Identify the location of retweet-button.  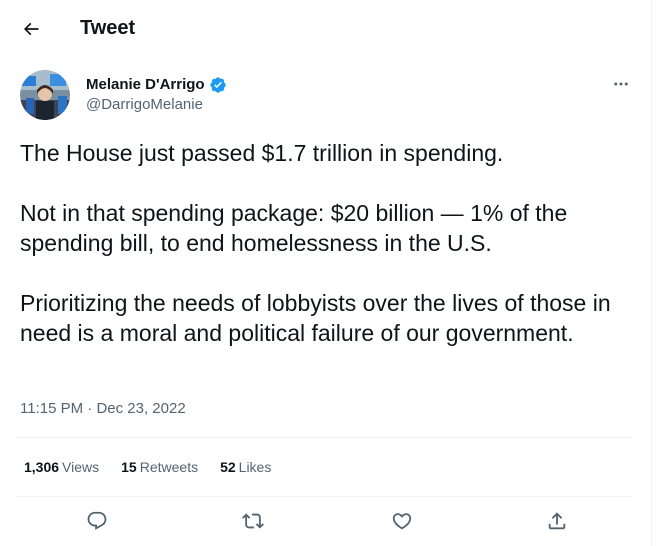
(253, 521).